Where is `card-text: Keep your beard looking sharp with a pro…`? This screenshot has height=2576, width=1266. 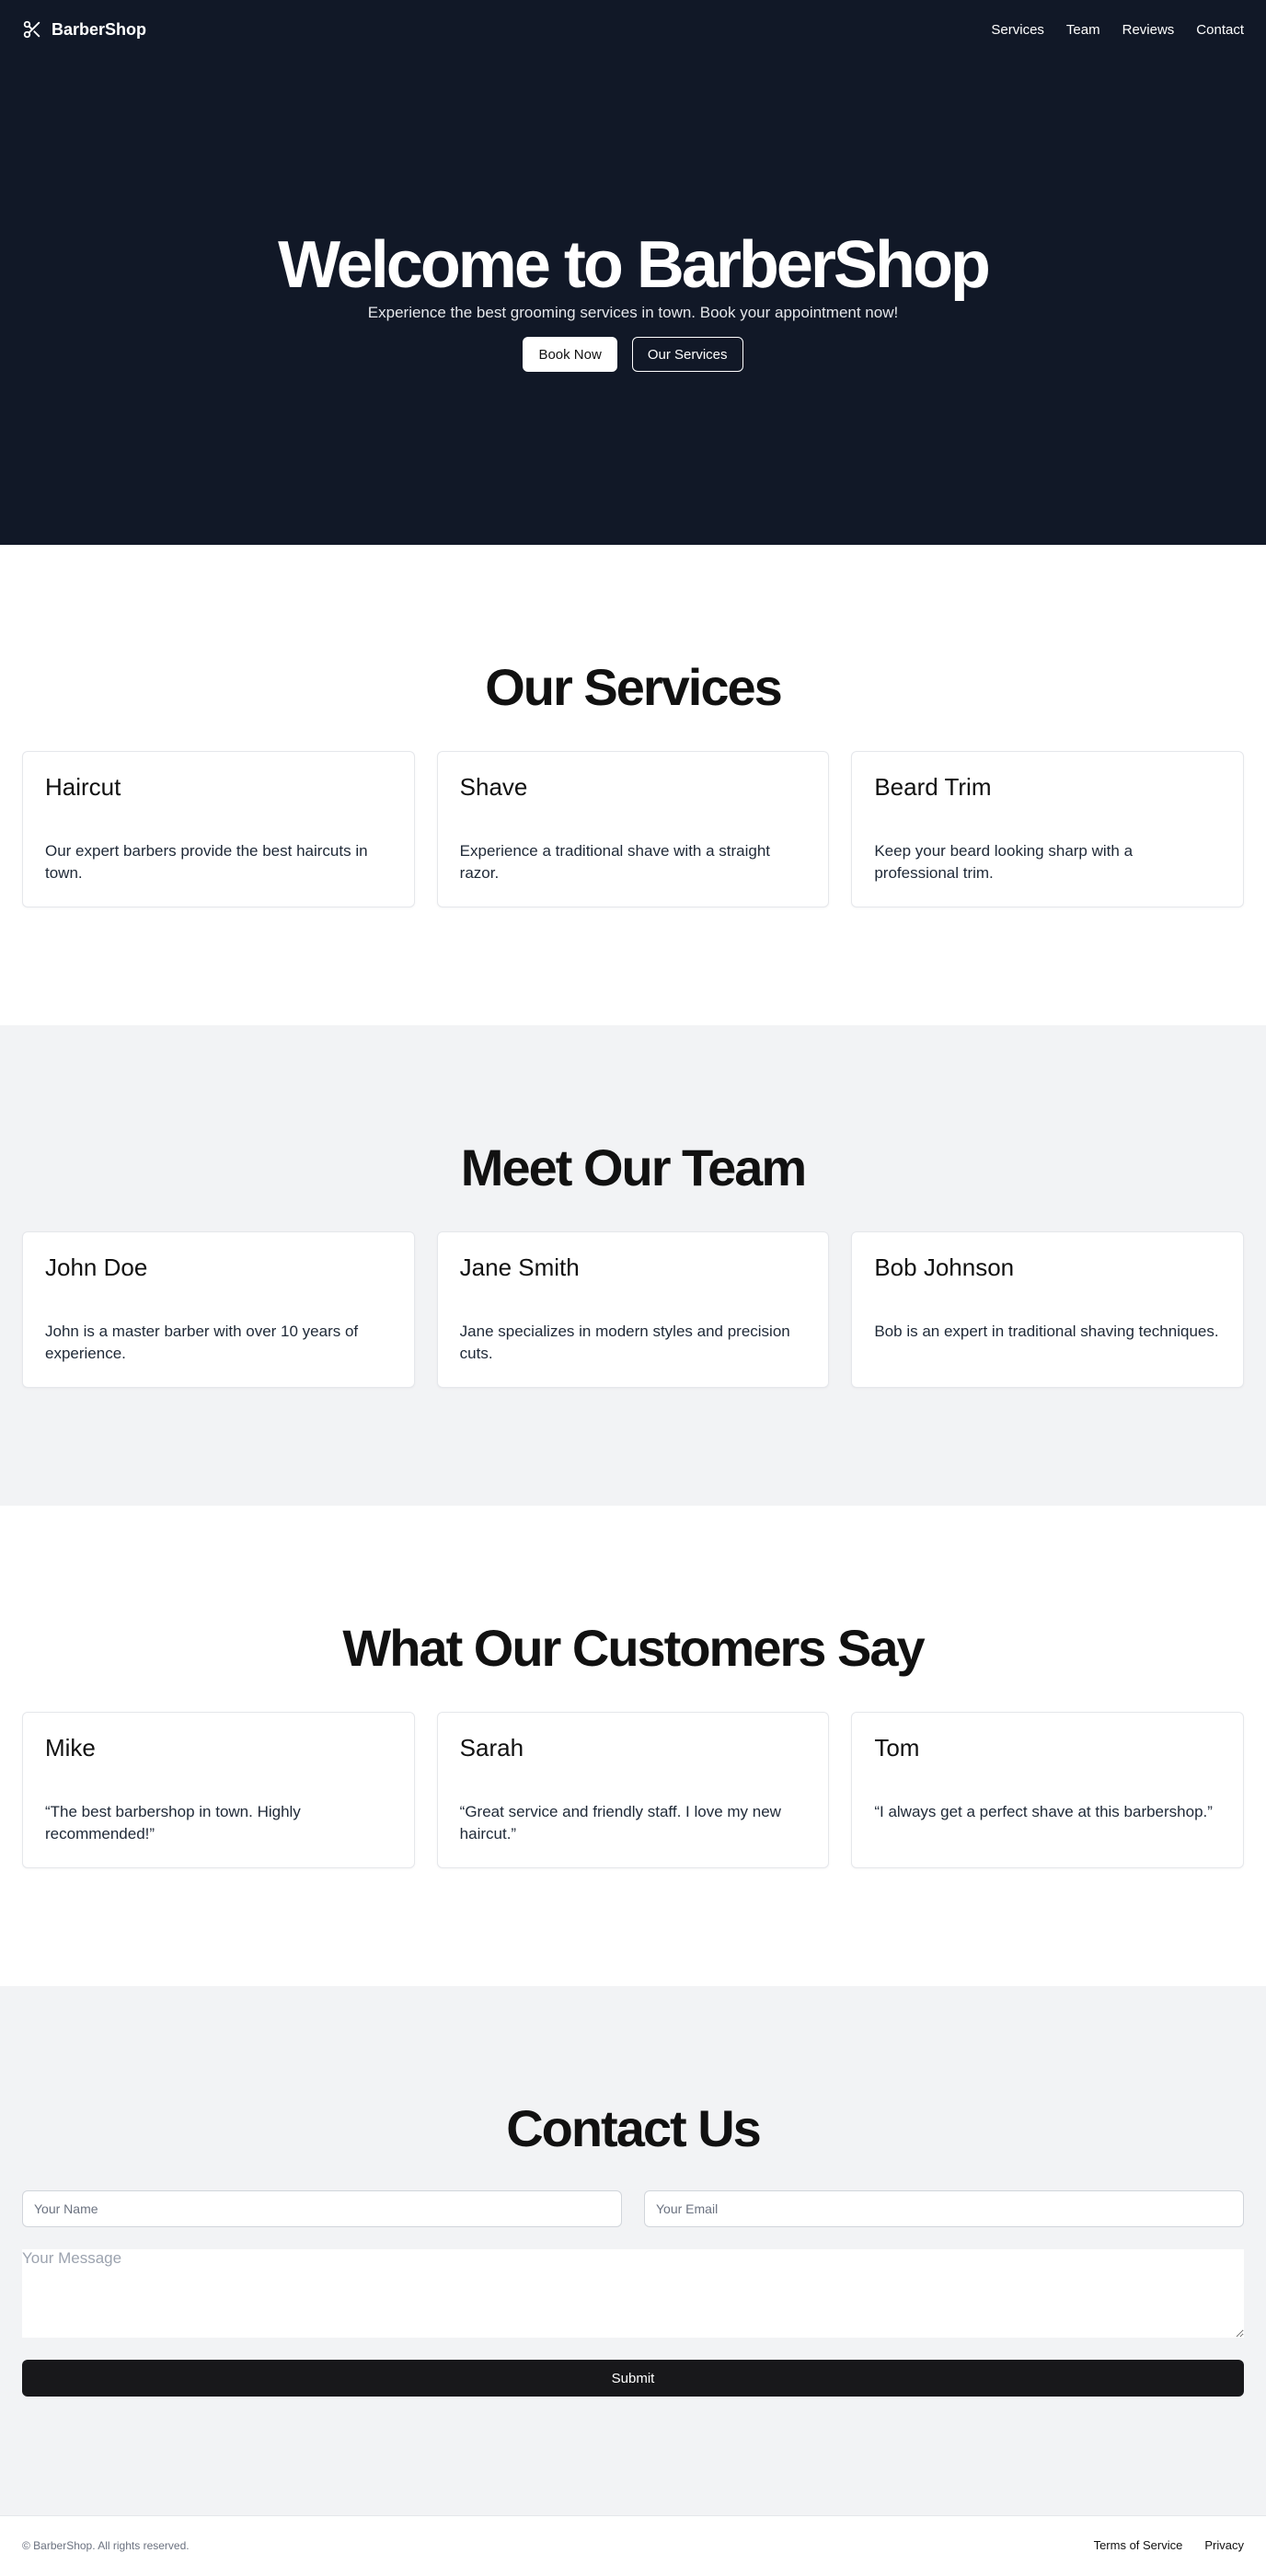 card-text: Keep your beard looking sharp with a pro… is located at coordinates (1004, 862).